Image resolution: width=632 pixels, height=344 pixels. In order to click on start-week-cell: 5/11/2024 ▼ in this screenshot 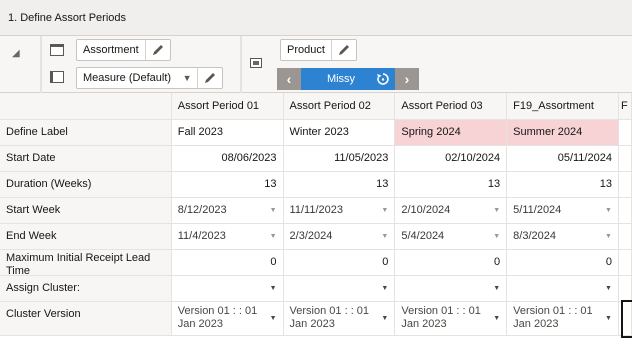, I will do `click(562, 210)`.